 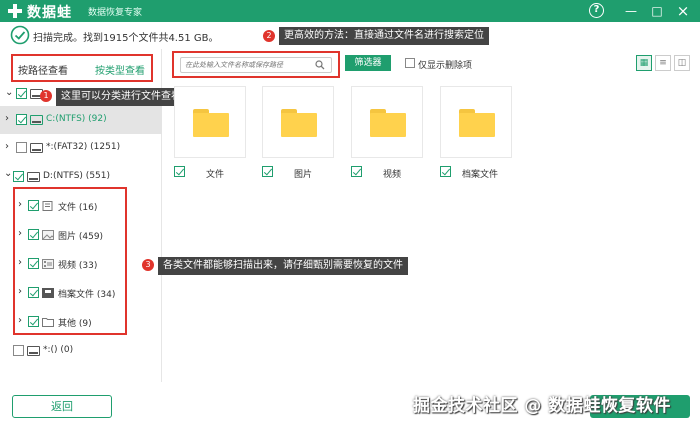 What do you see at coordinates (126, 38) in the screenshot?
I see `scan-status-text: 扫描完成。找到1915个文件共4.51 GB。` at bounding box center [126, 38].